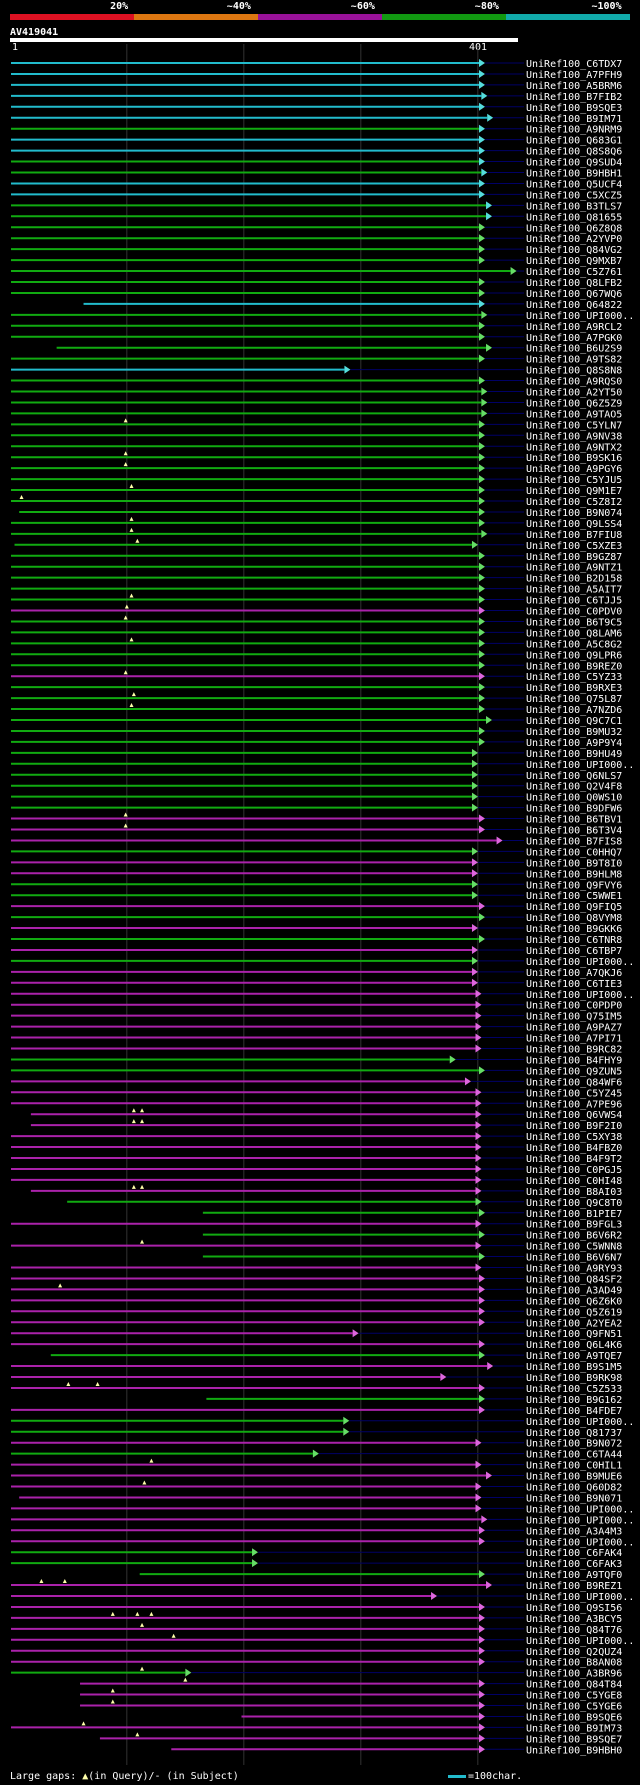  What do you see at coordinates (574, 163) in the screenshot?
I see `hit-label: UniRef100_Q9SUD4` at bounding box center [574, 163].